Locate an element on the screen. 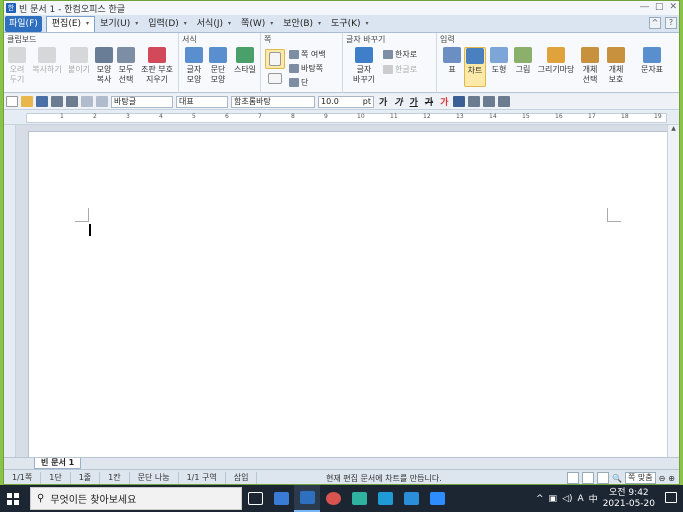  font-color-button: 가 is located at coordinates (444, 101).